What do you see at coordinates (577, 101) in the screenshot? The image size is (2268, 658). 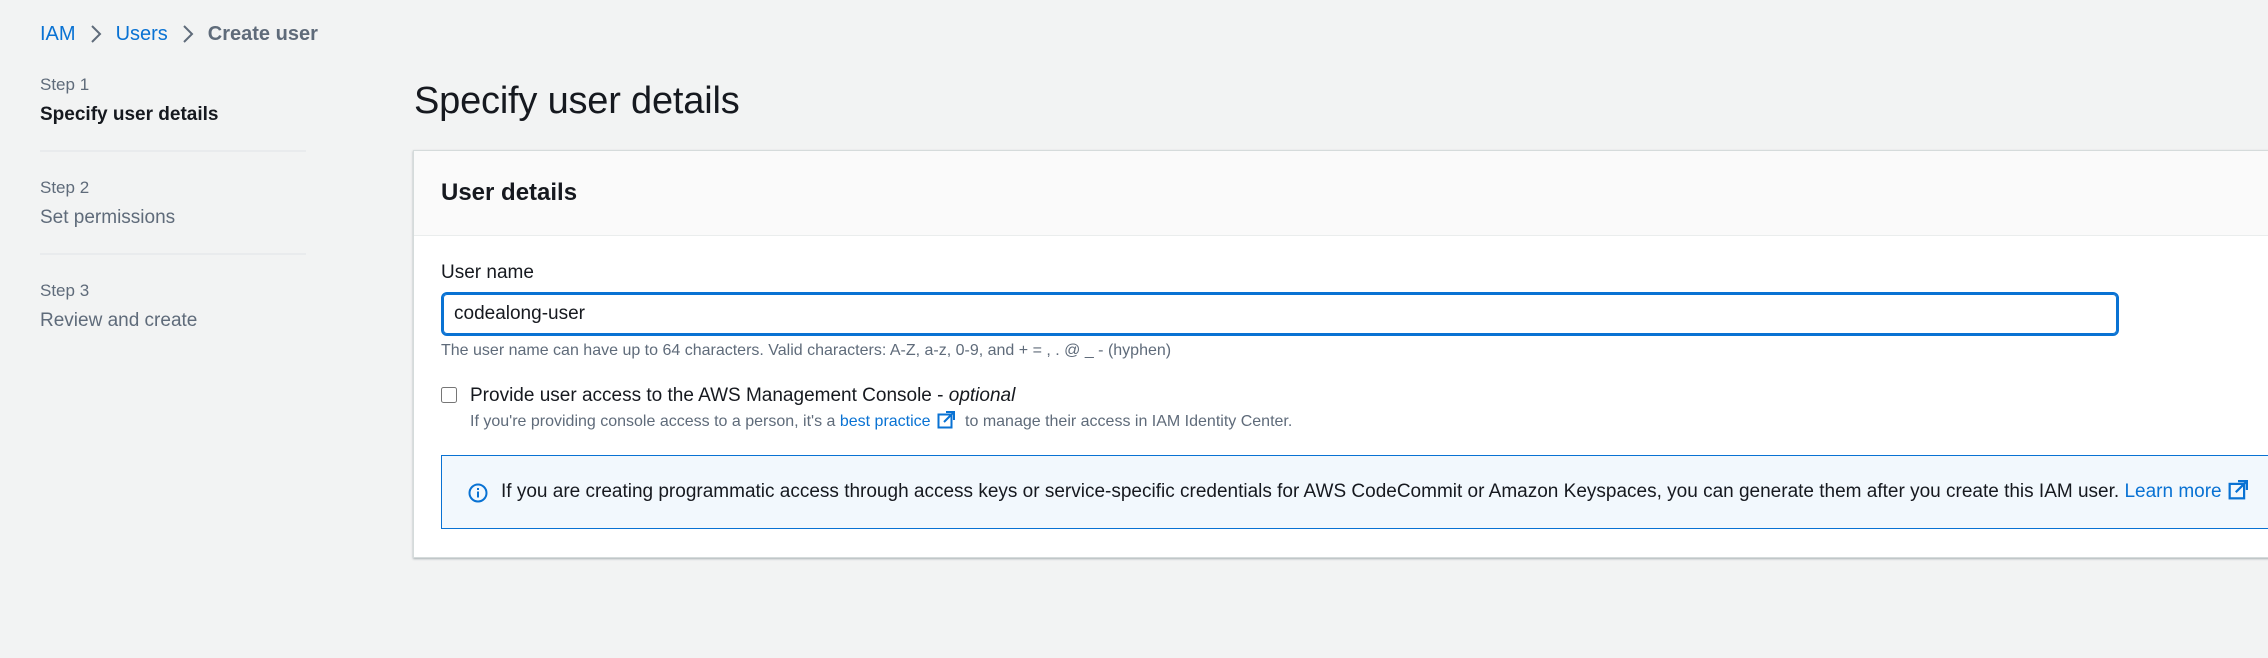 I see `page-title: Specify user details` at bounding box center [577, 101].